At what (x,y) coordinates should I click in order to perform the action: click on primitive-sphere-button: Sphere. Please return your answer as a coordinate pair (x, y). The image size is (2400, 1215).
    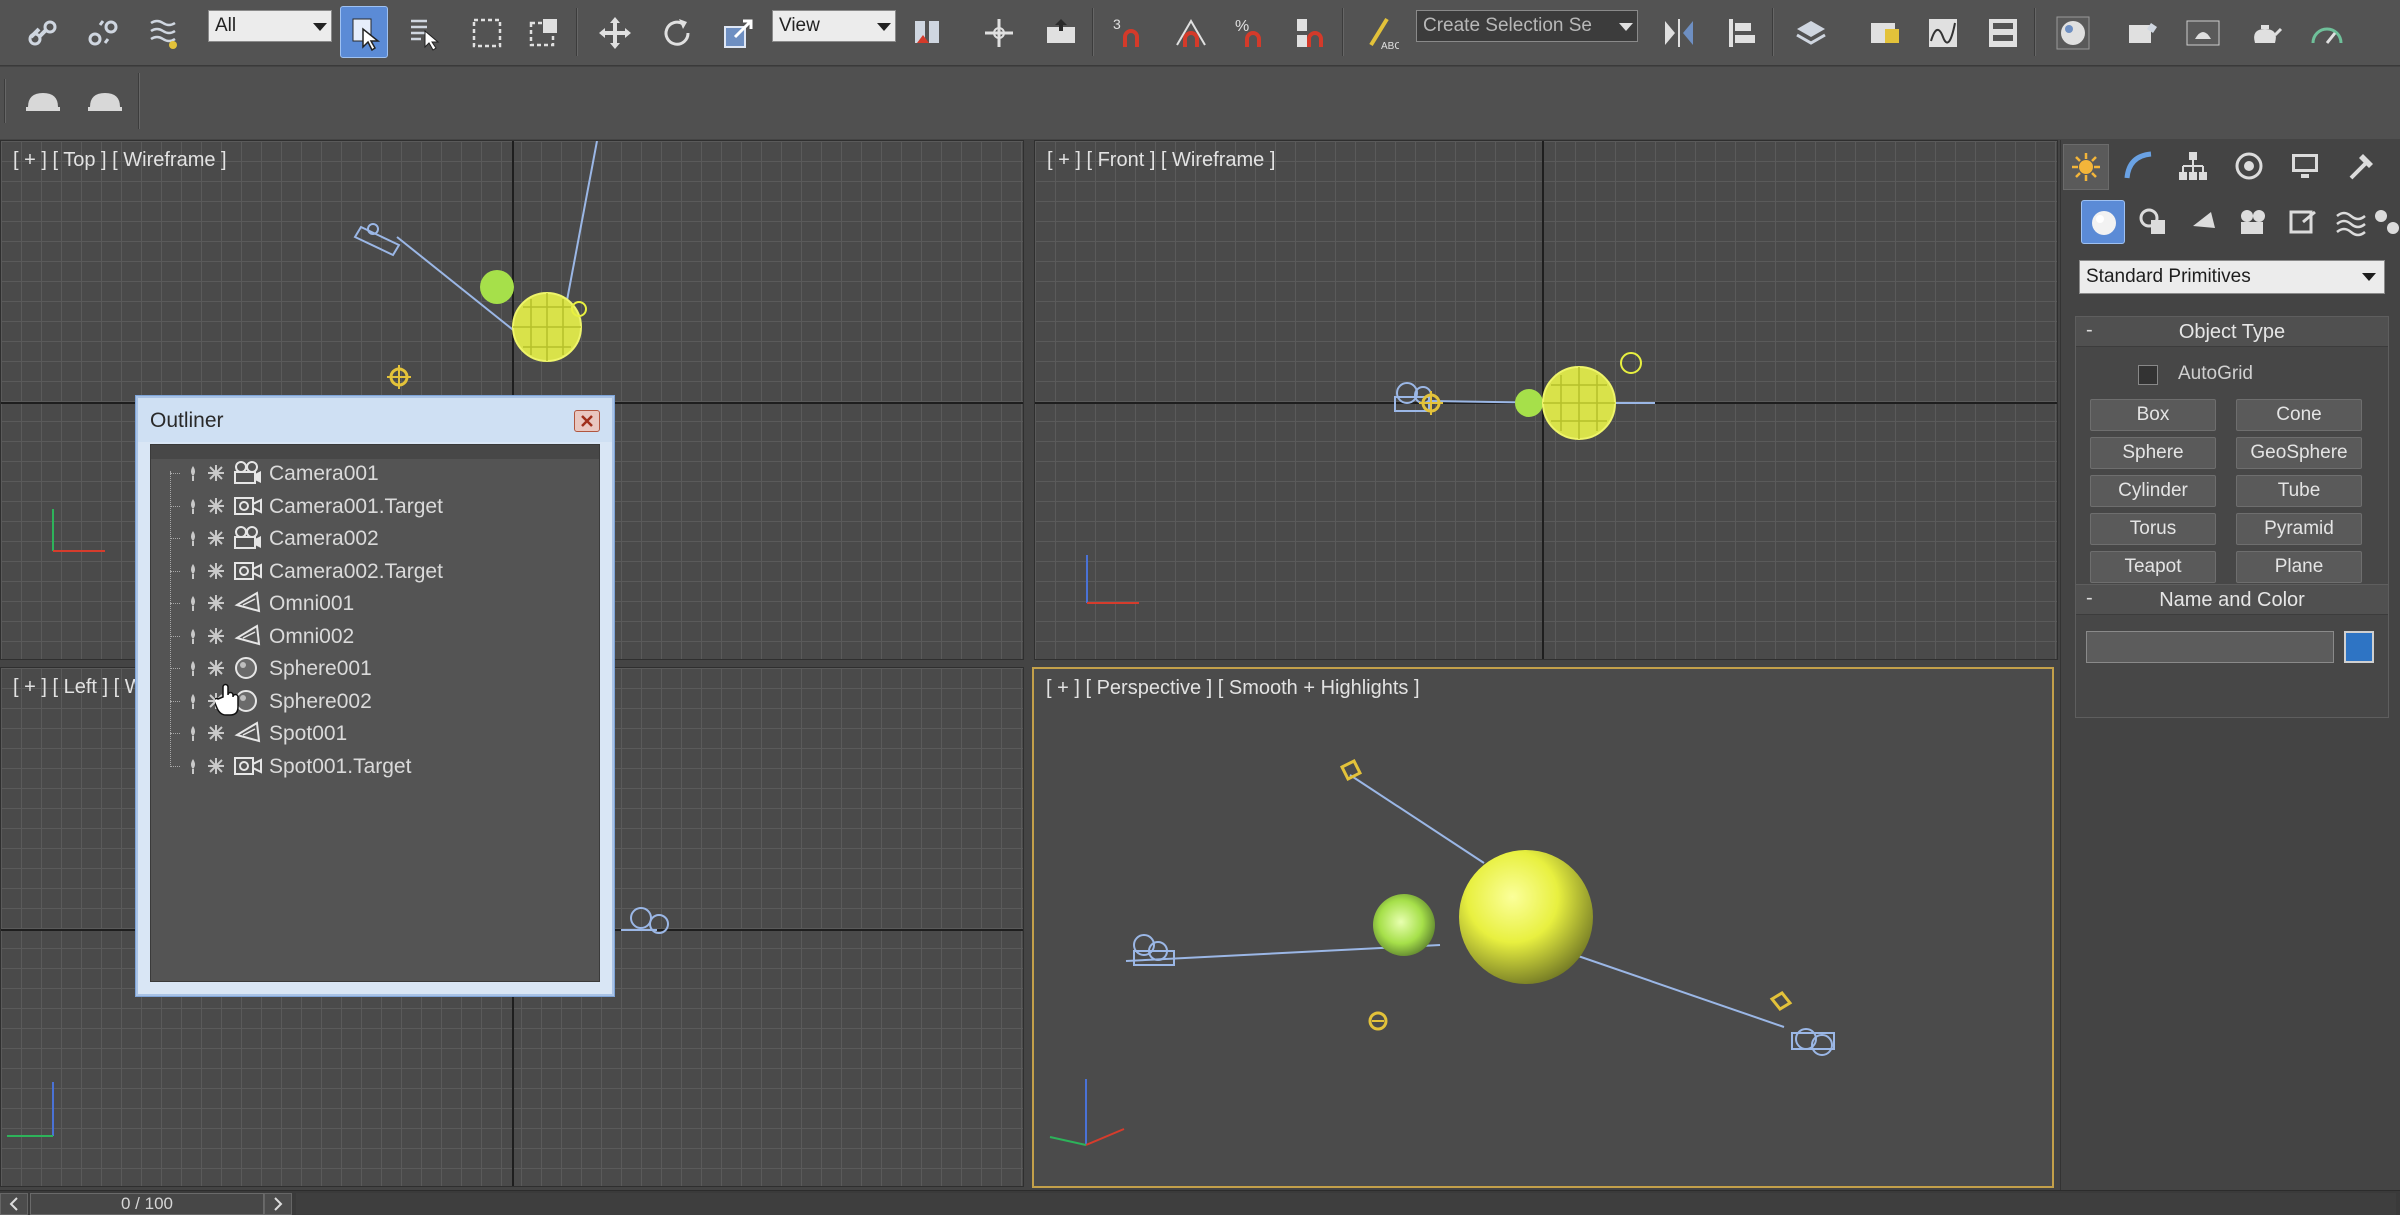
    Looking at the image, I should click on (2153, 453).